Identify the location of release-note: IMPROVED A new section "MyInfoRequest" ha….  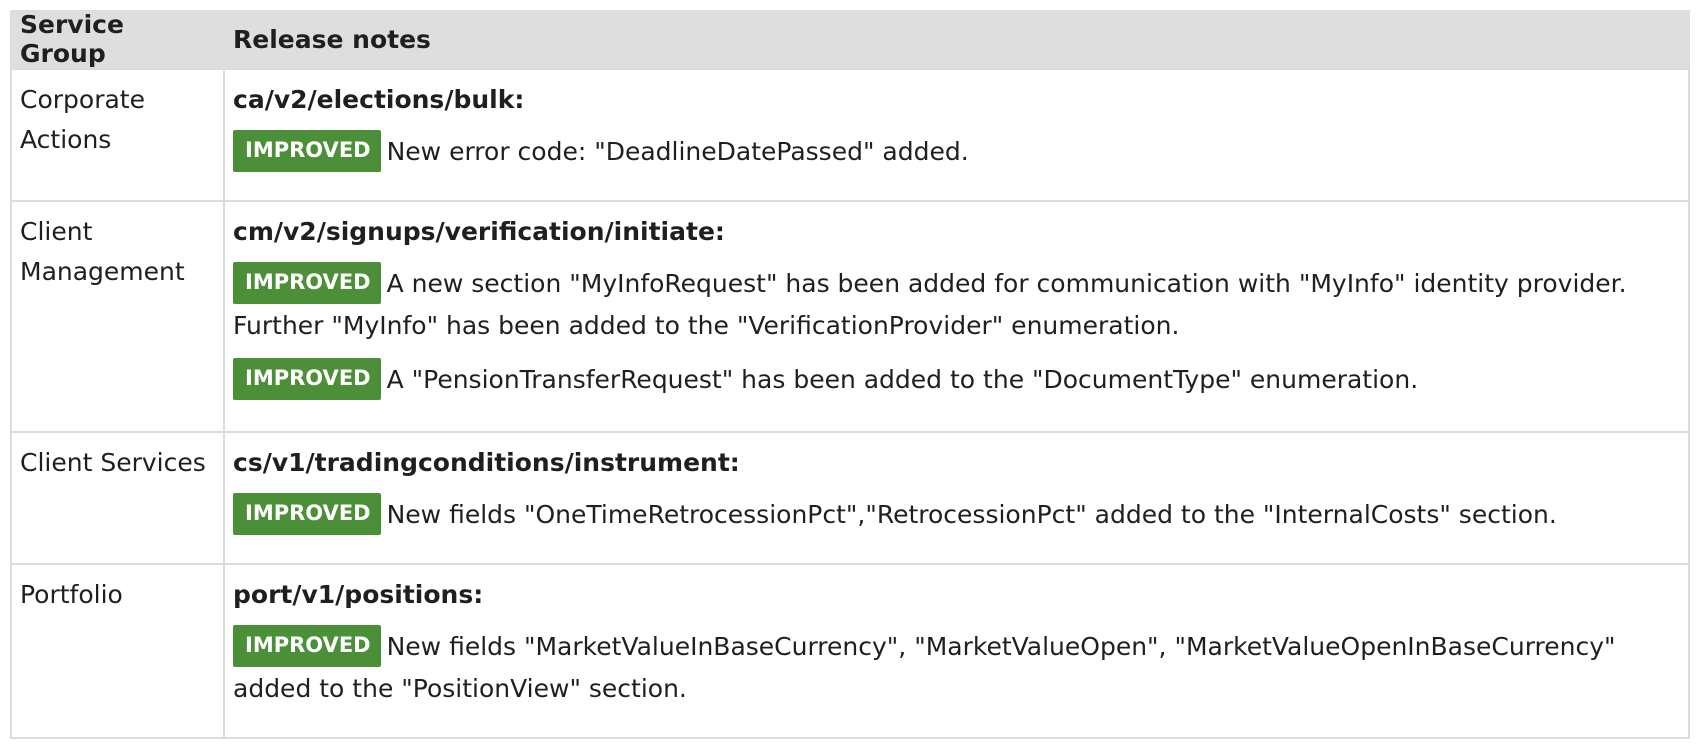
(956, 304).